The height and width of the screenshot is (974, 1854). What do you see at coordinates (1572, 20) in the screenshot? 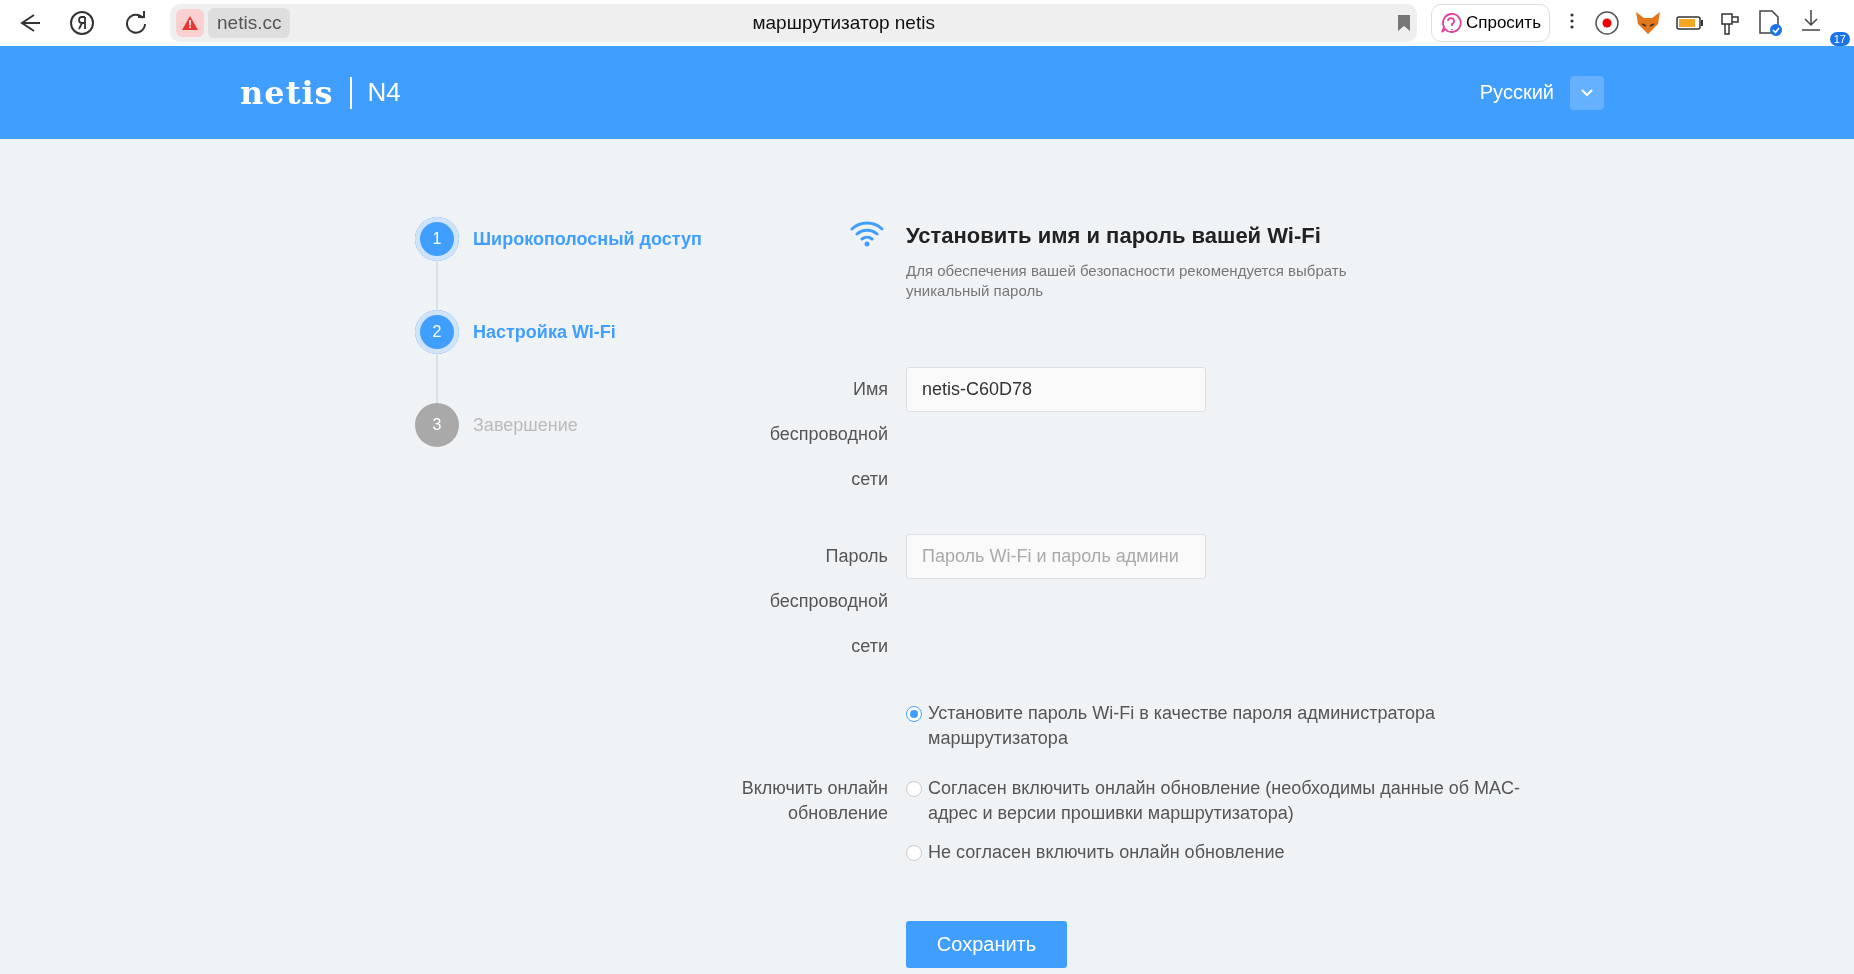
I see `more-icon` at bounding box center [1572, 20].